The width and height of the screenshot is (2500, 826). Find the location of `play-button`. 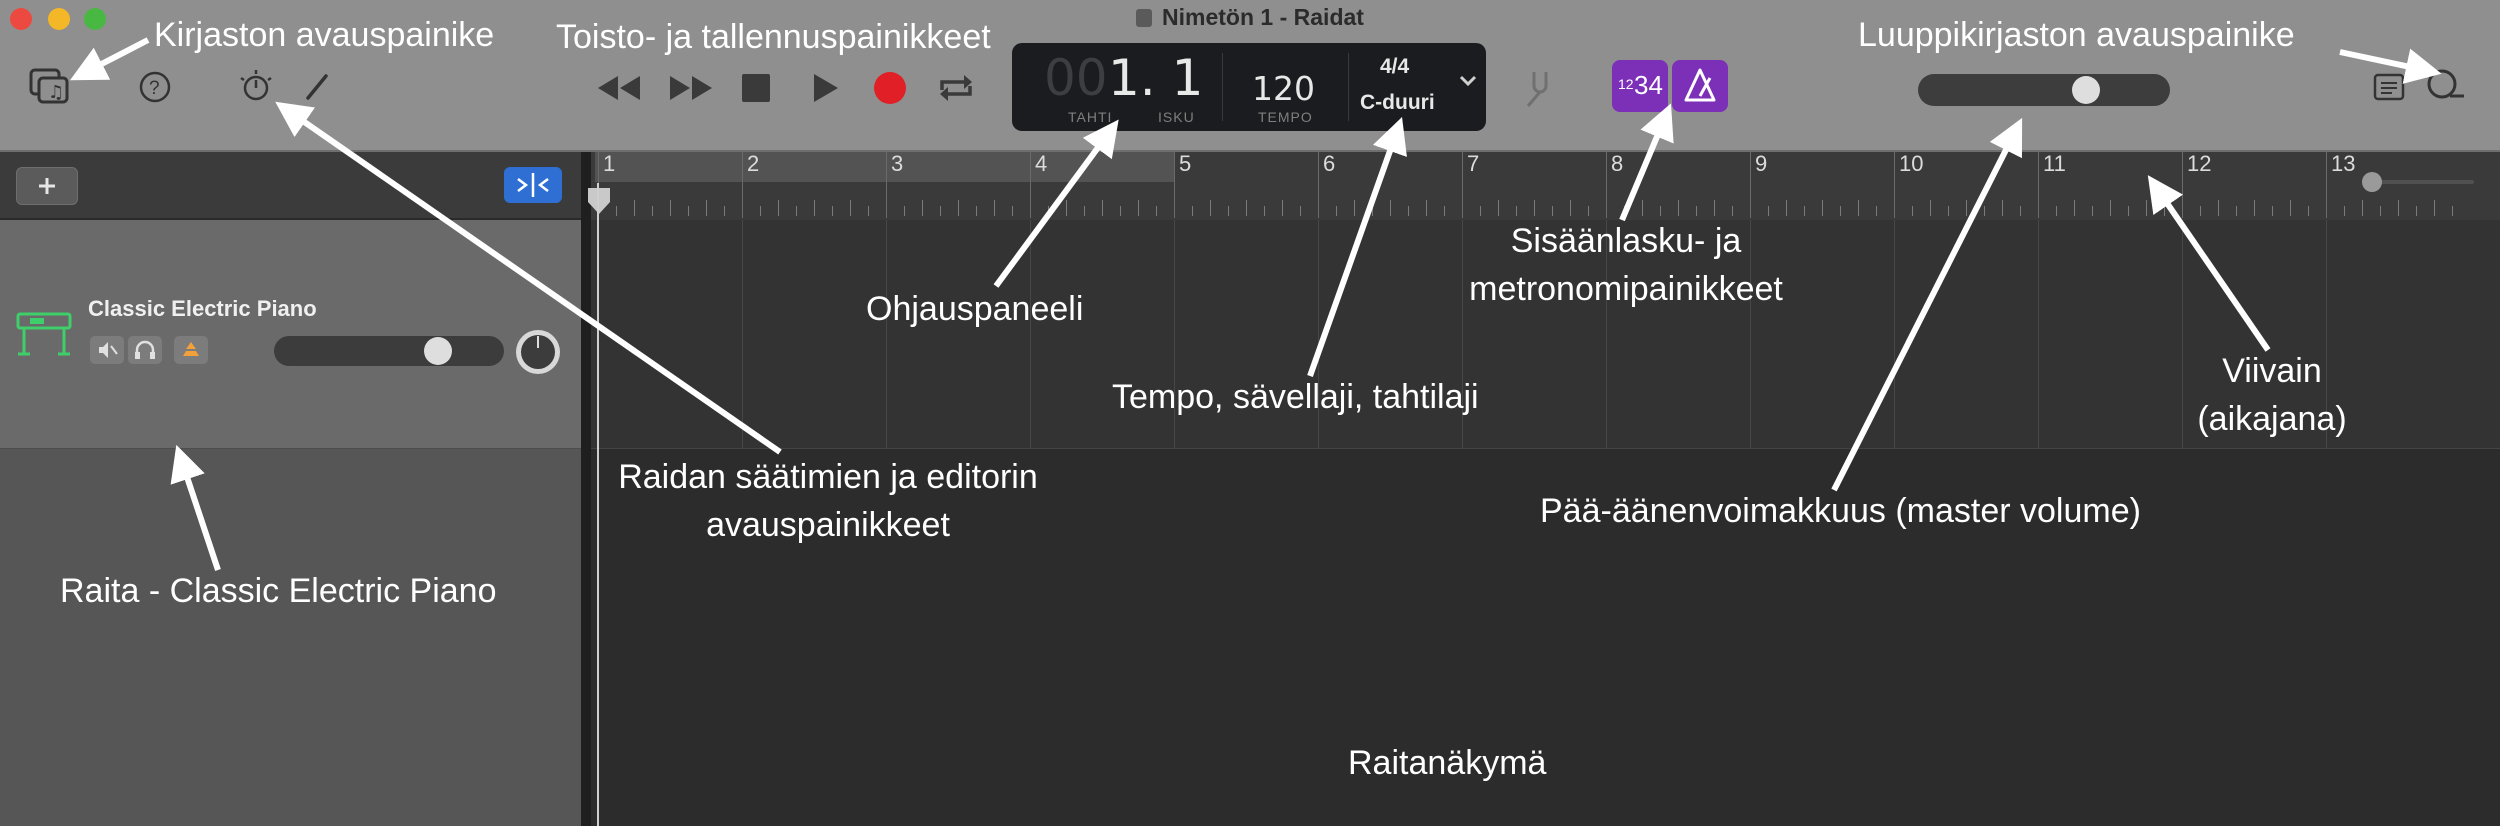

play-button is located at coordinates (825, 88).